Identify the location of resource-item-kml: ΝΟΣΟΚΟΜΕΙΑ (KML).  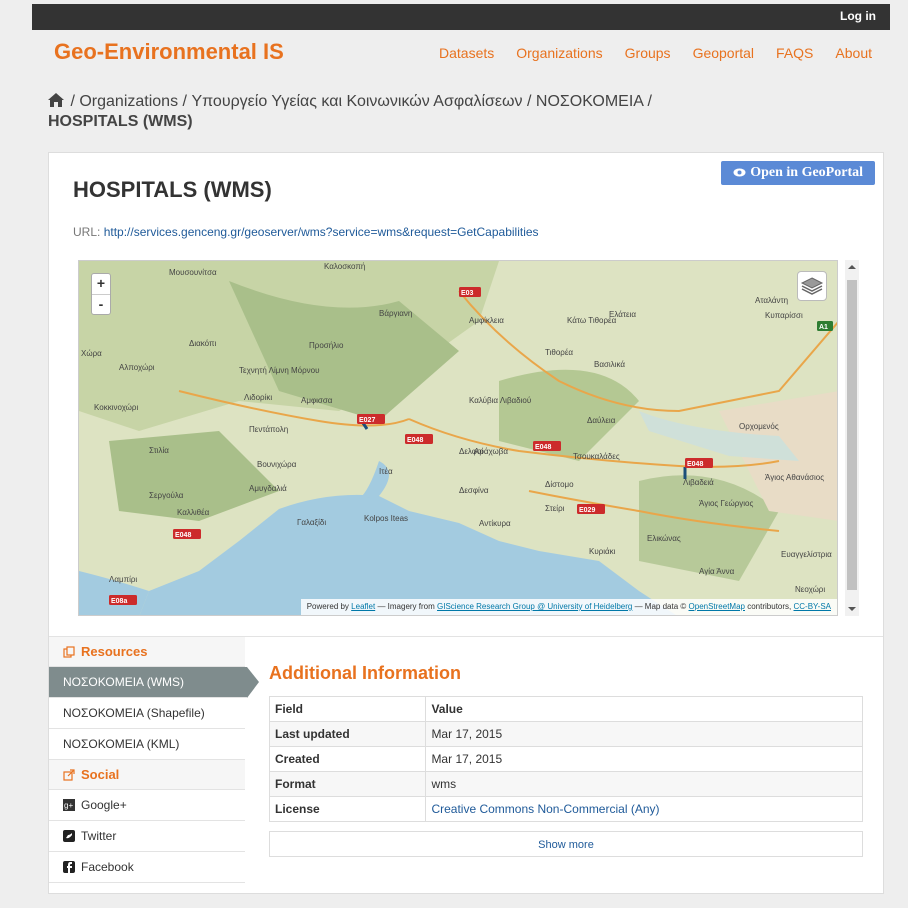
(147, 744).